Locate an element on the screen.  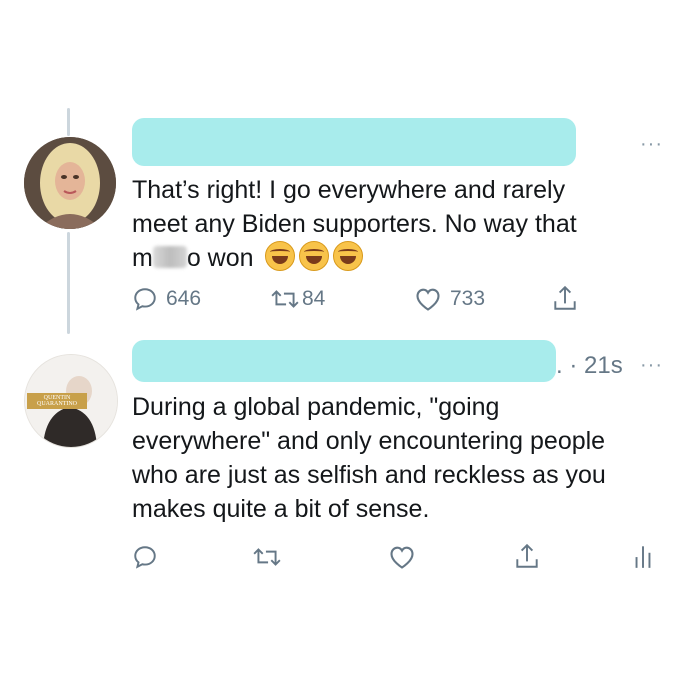
tweet-text-line: makes quite a bit of sense. is located at coordinates (281, 509).